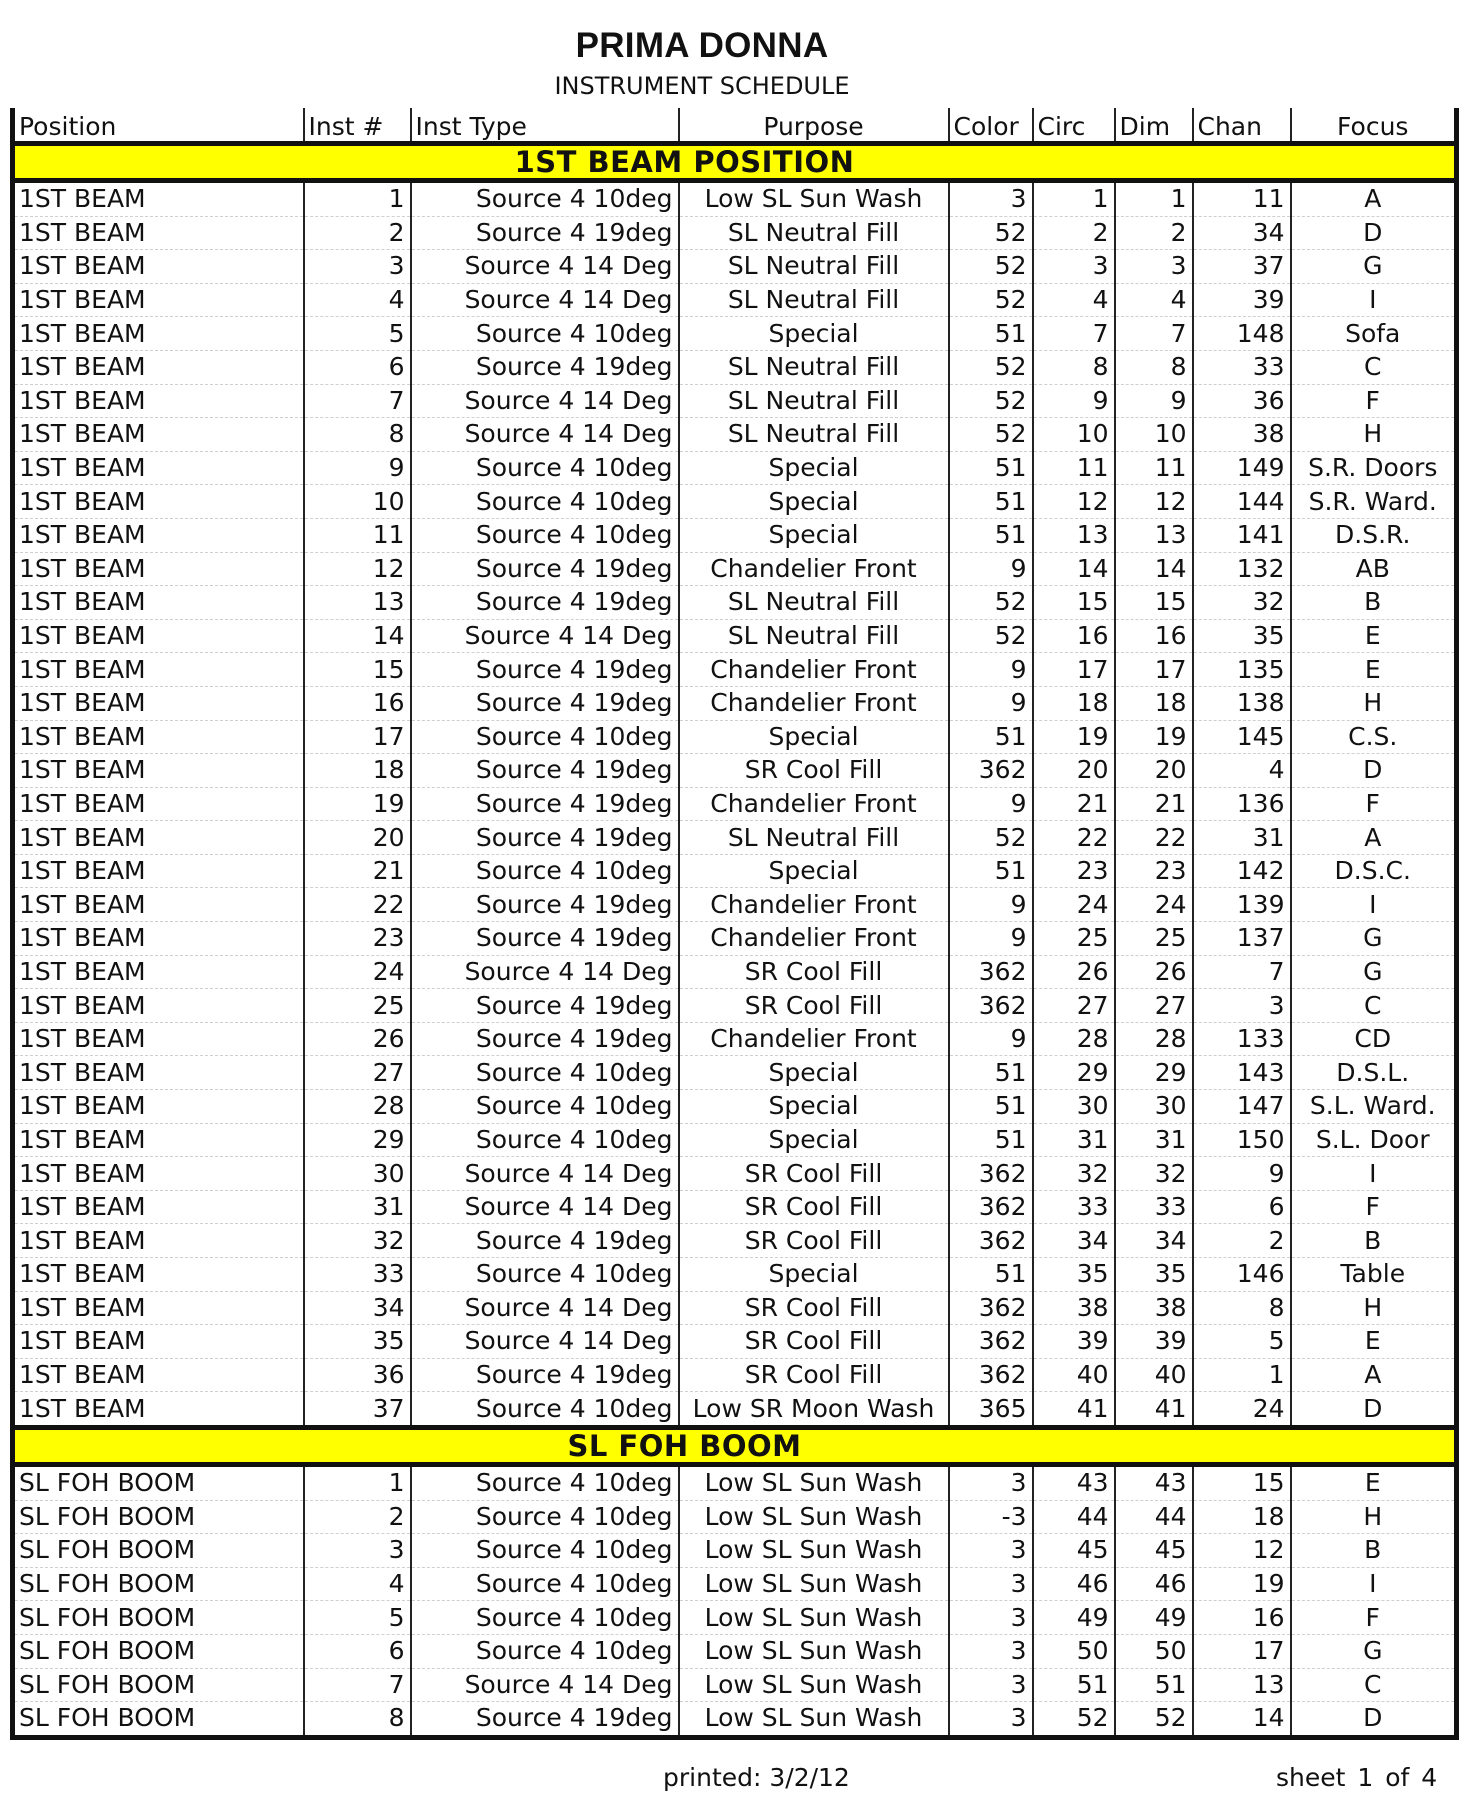 This screenshot has width=1464, height=1813. Describe the element at coordinates (813, 636) in the screenshot. I see `cell-purpose: SL Neutral Fill` at that location.